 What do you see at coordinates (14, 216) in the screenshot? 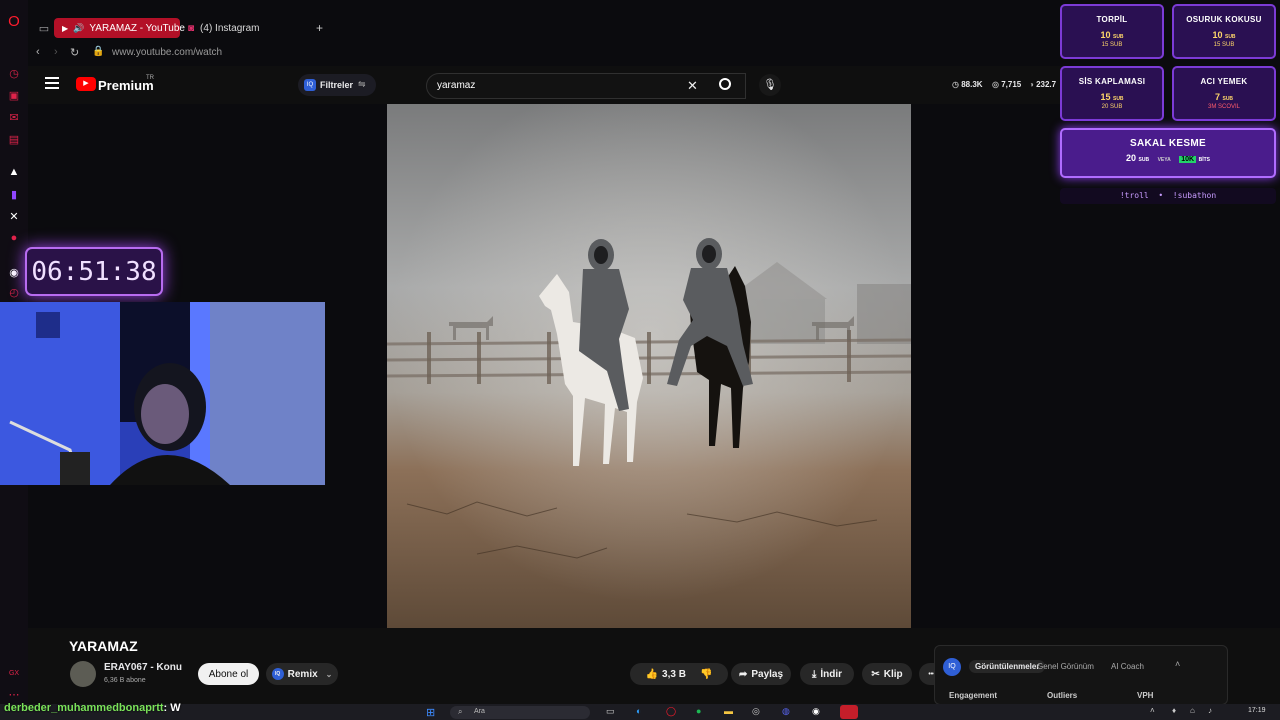
I see `x-icon: ✕` at bounding box center [14, 216].